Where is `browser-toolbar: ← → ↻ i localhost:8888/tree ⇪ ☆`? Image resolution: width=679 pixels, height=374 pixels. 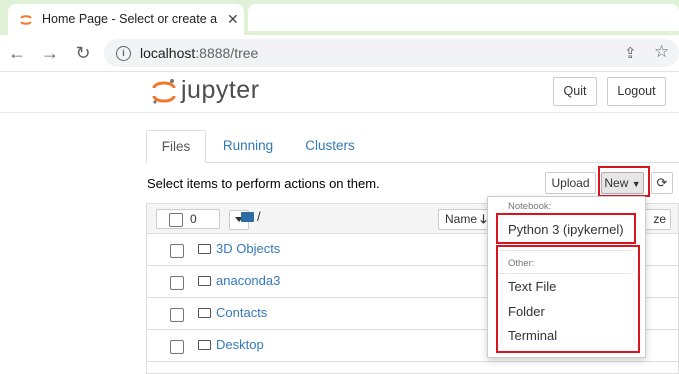
browser-toolbar: ← → ↻ i localhost:8888/tree ⇪ ☆ is located at coordinates (339, 53).